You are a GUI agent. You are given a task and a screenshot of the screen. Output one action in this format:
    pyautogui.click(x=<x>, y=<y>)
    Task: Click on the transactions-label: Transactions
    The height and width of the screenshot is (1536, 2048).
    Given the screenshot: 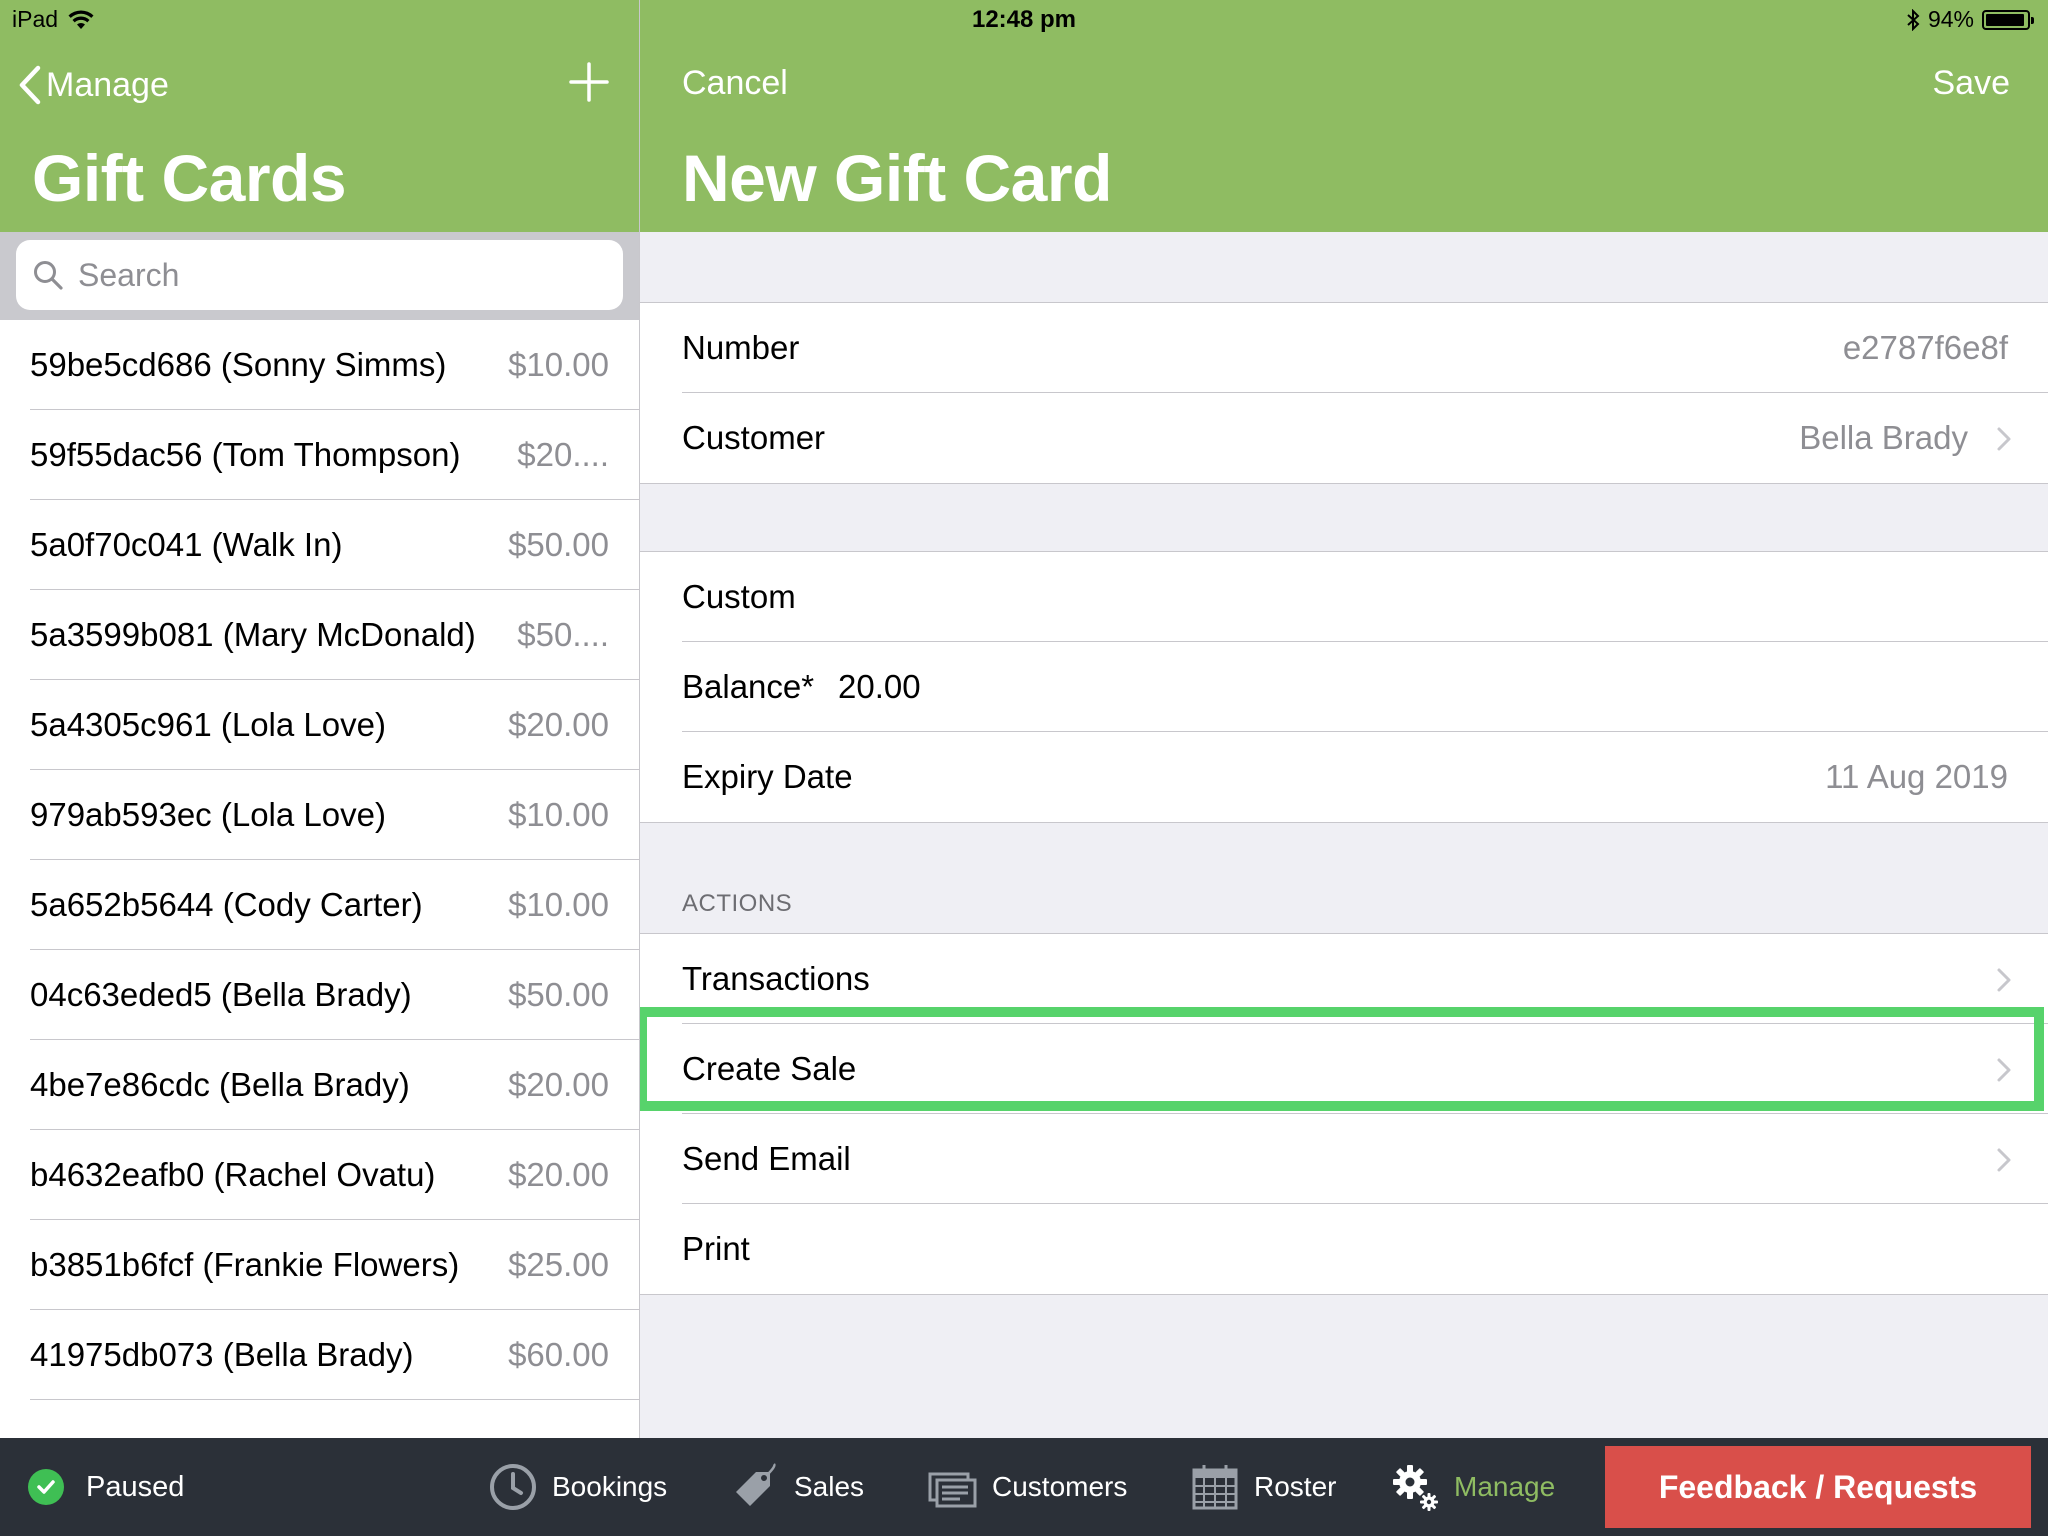 What is the action you would take?
    pyautogui.click(x=776, y=978)
    